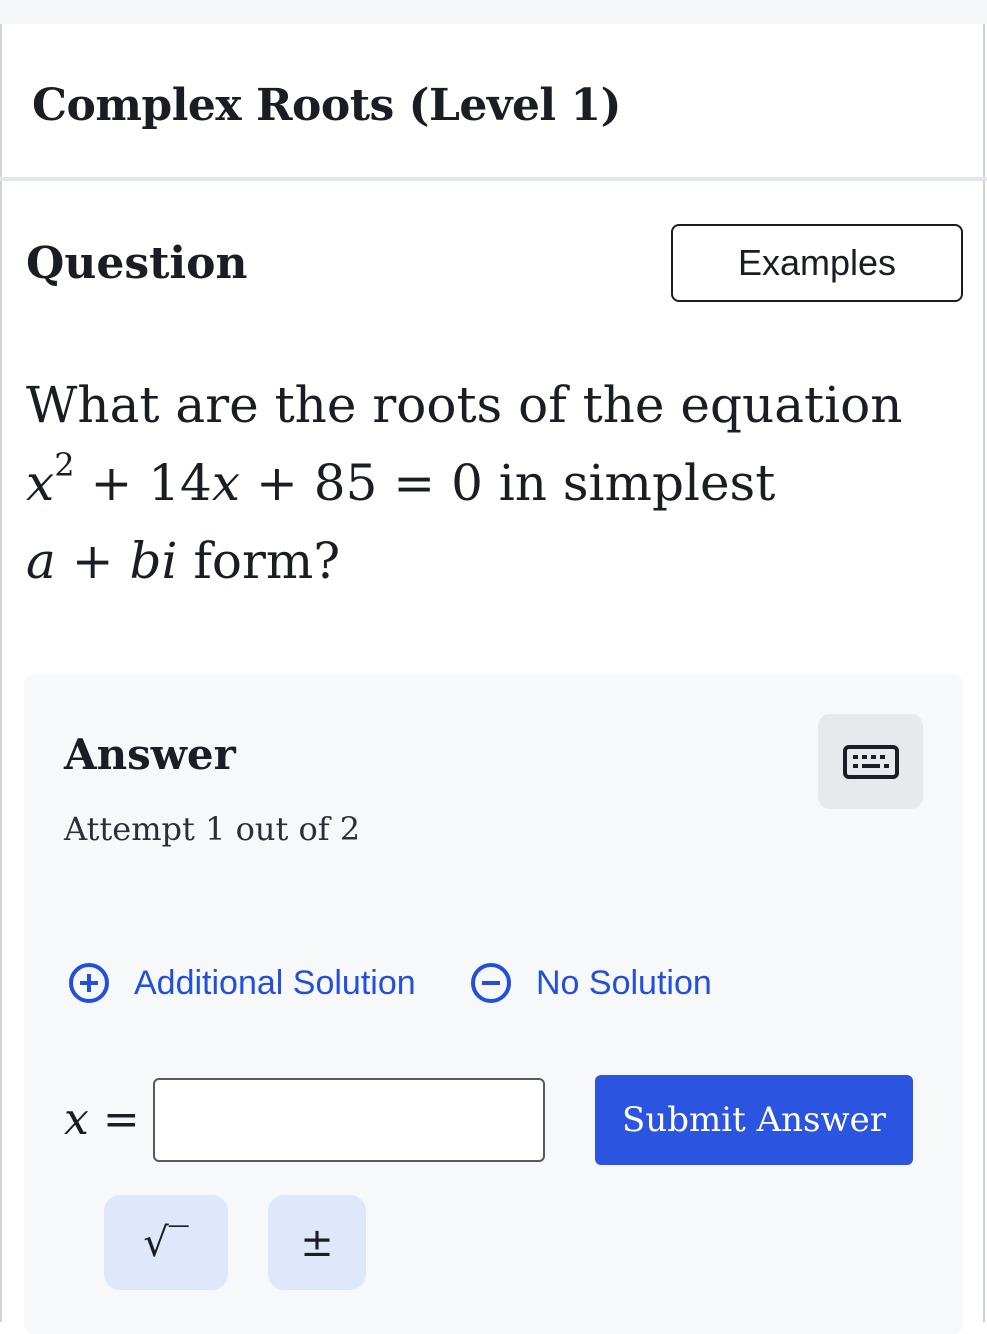 The height and width of the screenshot is (1334, 987). I want to click on no-solution-button: No Solution, so click(591, 983).